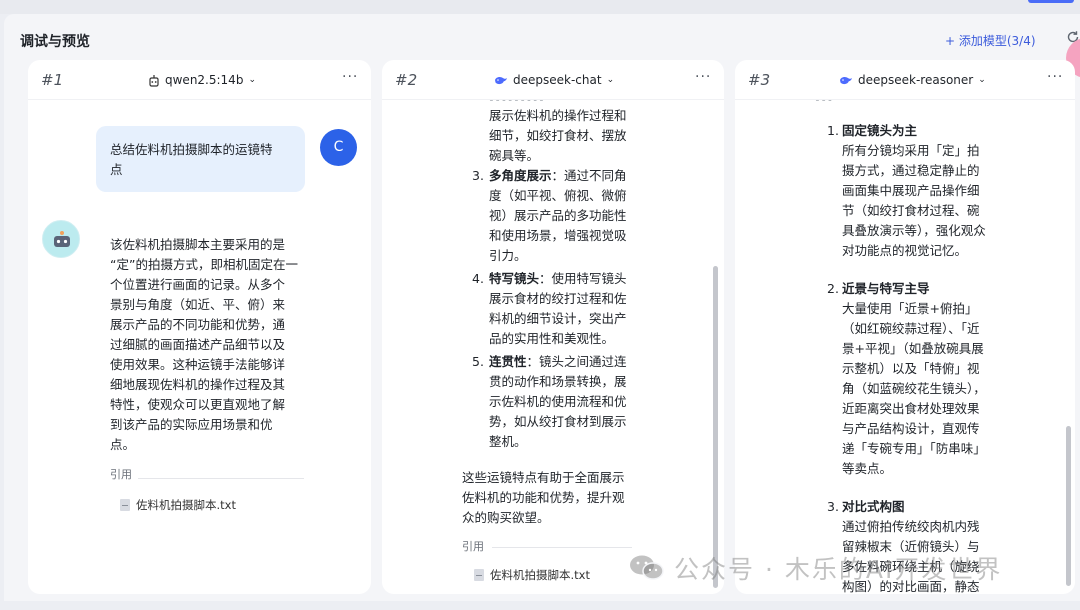 The image size is (1080, 610). I want to click on answer-line: 展示佐料机的操作过程和, so click(558, 115).